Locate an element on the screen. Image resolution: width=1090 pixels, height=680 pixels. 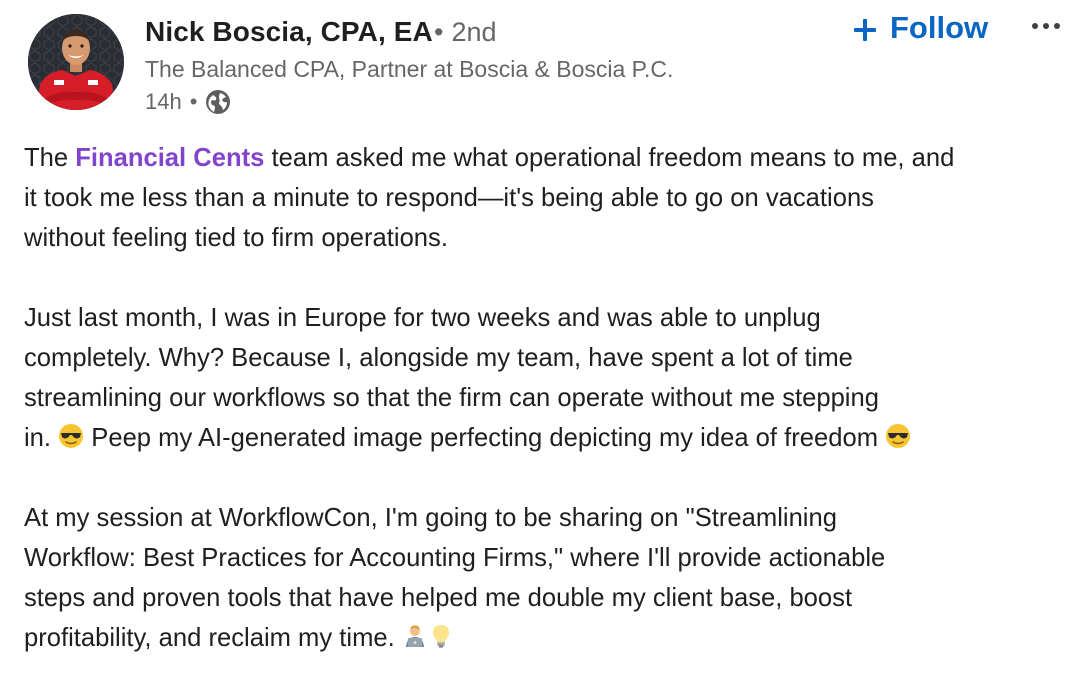
text-span: The is located at coordinates (50, 158).